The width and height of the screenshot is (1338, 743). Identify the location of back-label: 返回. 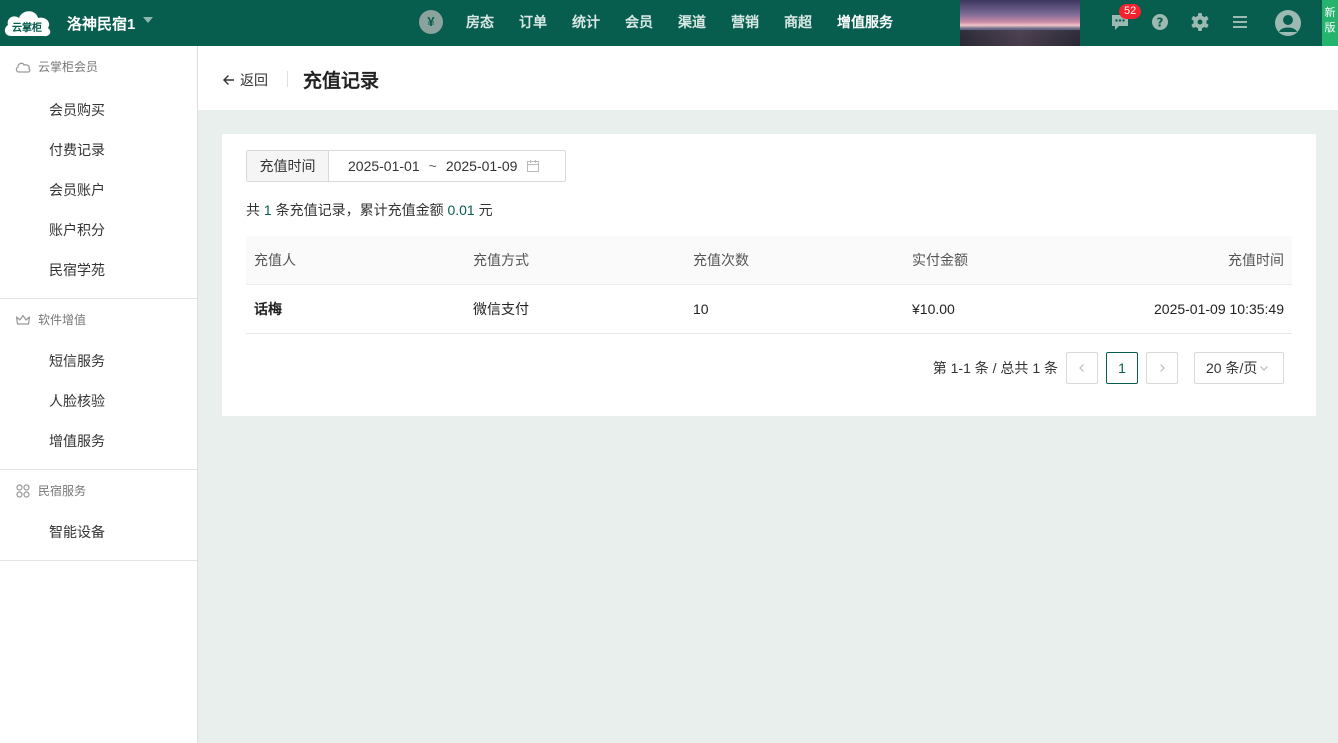
(254, 80).